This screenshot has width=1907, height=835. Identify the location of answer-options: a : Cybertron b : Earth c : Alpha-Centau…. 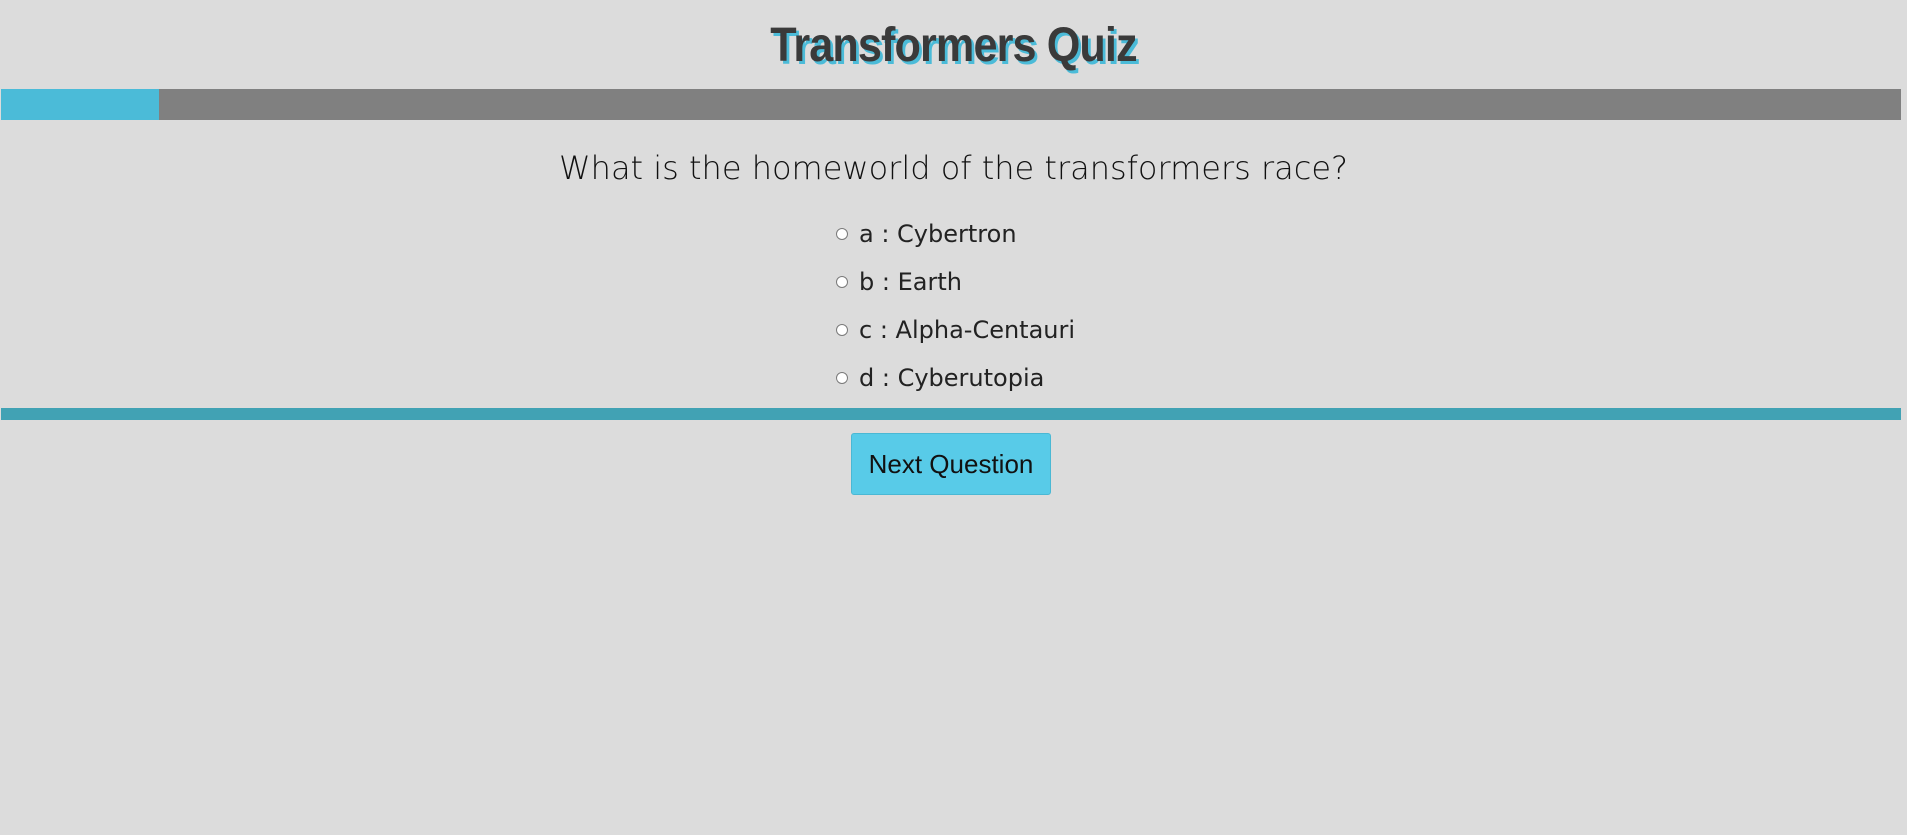
(955, 306).